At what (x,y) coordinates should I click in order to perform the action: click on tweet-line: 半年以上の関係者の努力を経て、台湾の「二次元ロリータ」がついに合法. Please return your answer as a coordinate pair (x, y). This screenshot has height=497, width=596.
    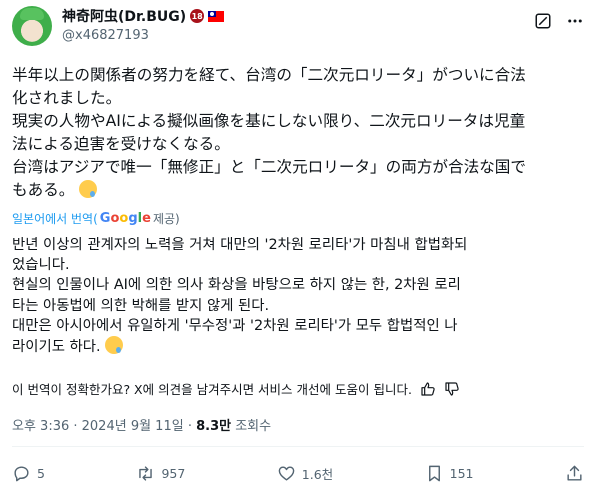
    Looking at the image, I should click on (269, 75).